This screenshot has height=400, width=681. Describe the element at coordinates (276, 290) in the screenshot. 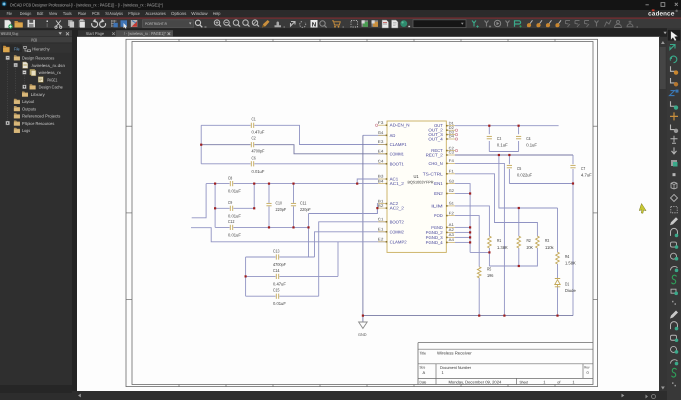

I see `svg-text: C15` at that location.